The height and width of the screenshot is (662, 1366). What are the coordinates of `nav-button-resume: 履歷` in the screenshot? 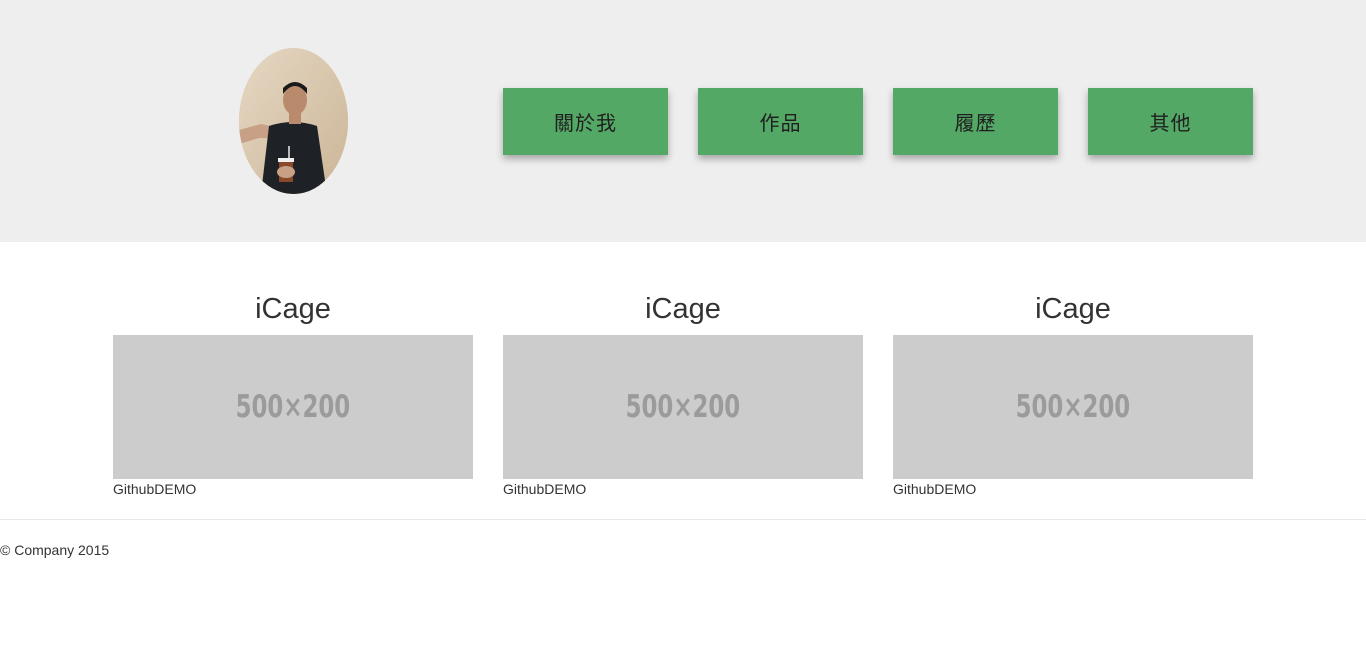 It's located at (975, 121).